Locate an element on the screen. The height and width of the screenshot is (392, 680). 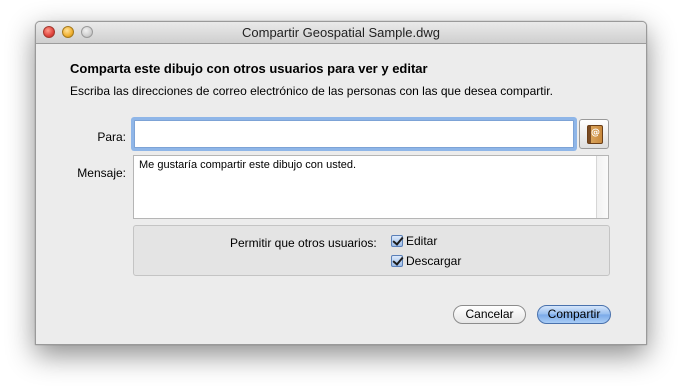
to-field-label: Para: is located at coordinates (111, 137).